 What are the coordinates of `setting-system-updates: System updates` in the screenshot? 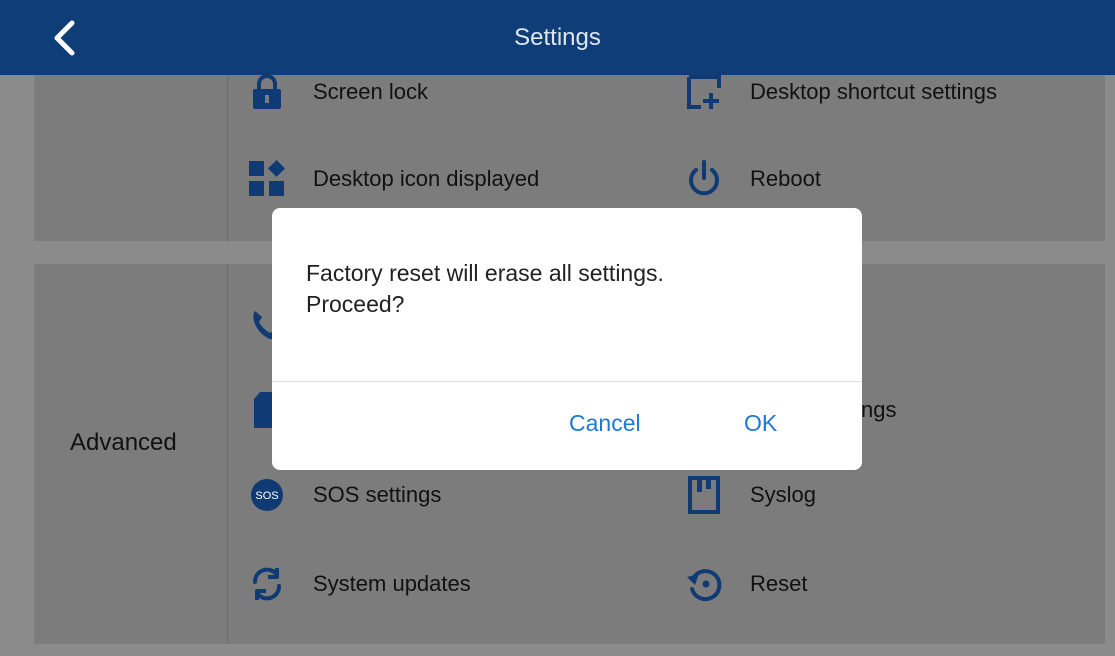 It's located at (358, 584).